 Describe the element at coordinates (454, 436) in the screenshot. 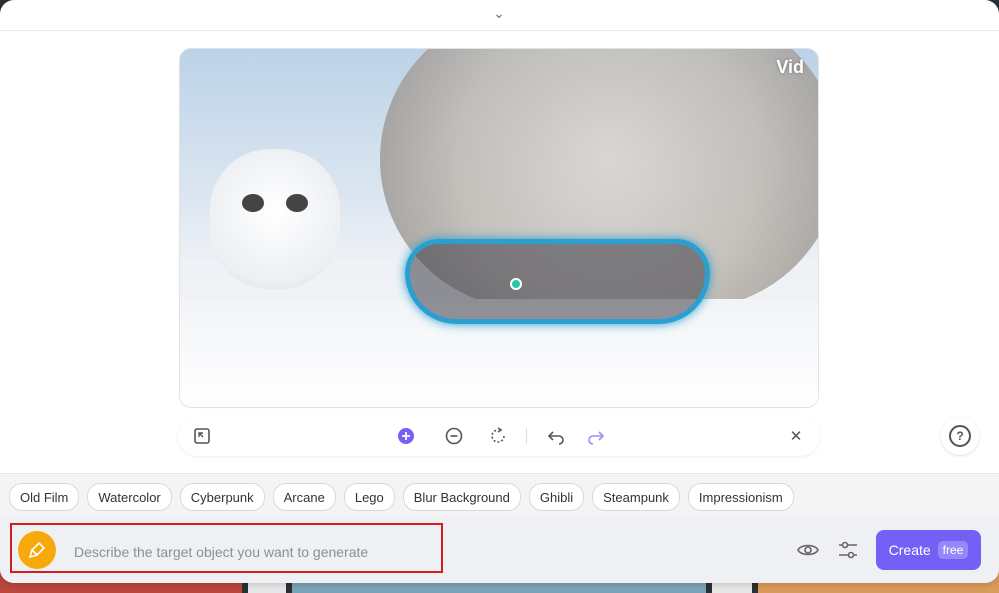

I see `remove-mask-icon` at that location.